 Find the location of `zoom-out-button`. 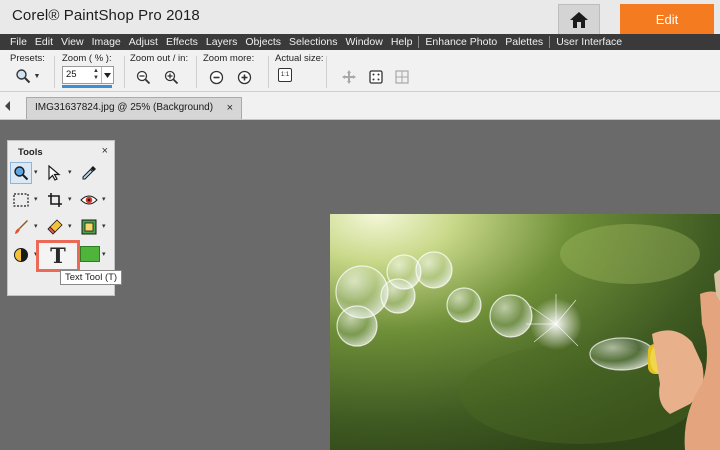

zoom-out-button is located at coordinates (143, 77).